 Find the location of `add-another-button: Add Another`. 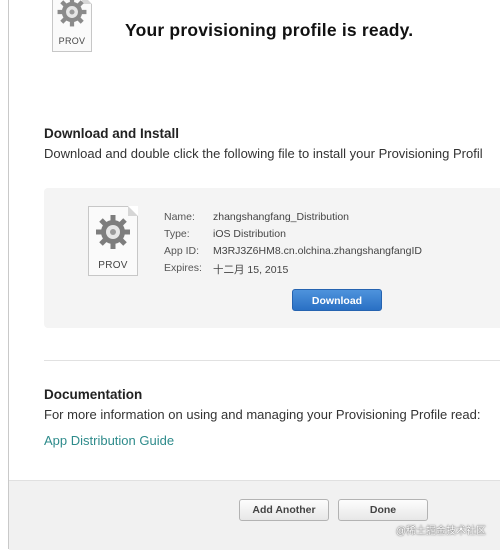

add-another-button: Add Another is located at coordinates (284, 510).